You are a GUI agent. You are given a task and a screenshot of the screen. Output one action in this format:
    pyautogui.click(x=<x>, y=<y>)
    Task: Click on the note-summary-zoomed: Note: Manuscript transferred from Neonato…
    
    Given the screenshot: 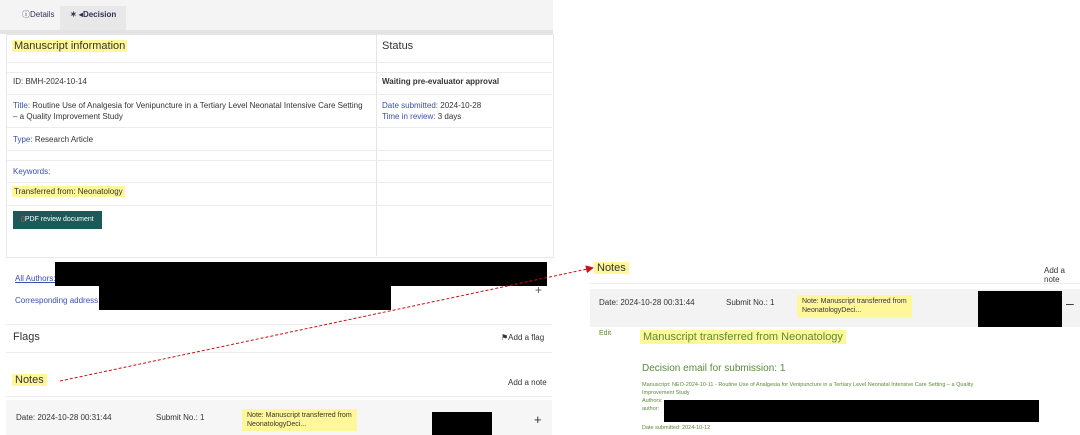 What is the action you would take?
    pyautogui.click(x=854, y=306)
    